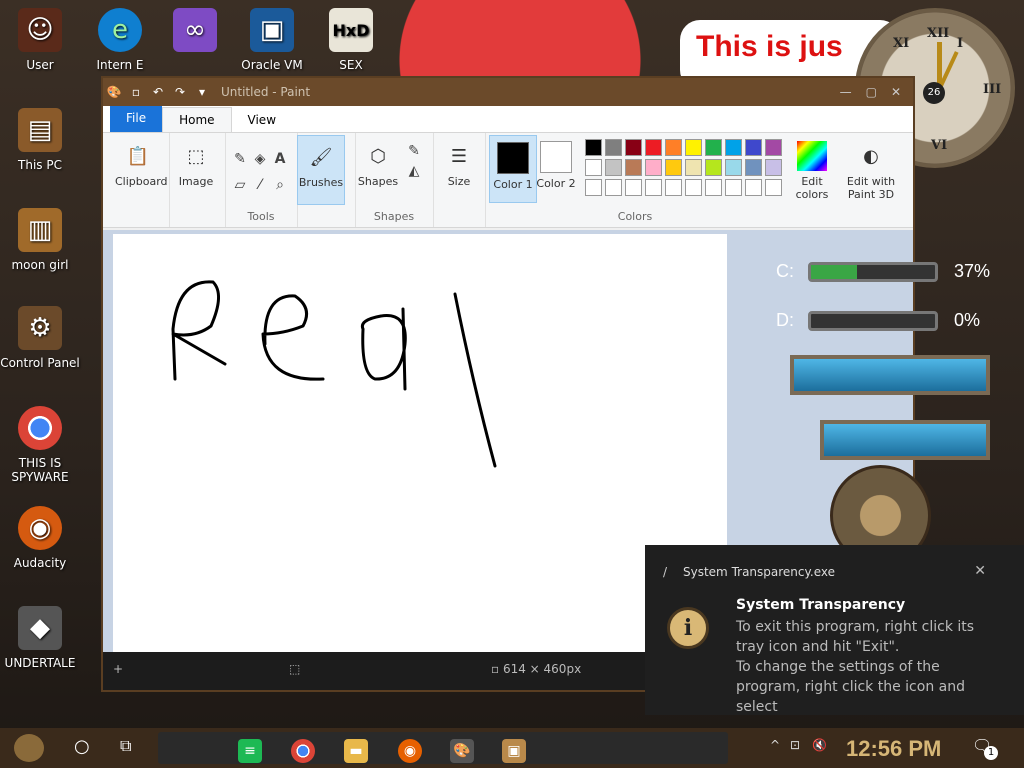 The width and height of the screenshot is (1024, 768). Describe the element at coordinates (40, 265) in the screenshot. I see `desktop-icon-label: moon girl` at that location.